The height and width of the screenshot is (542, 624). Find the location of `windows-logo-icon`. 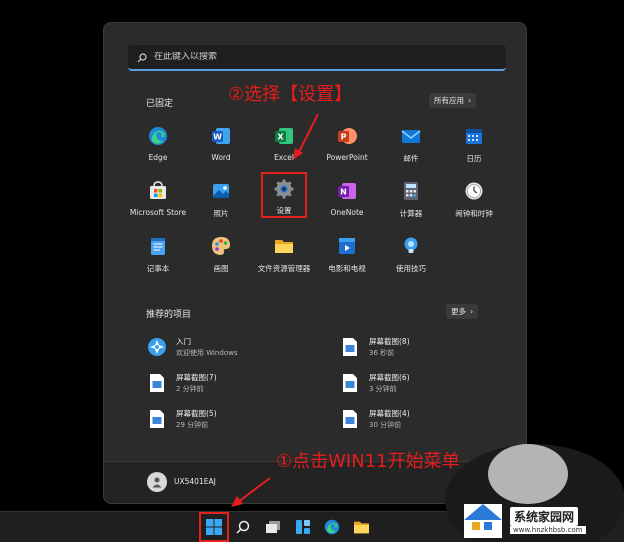

windows-logo-icon is located at coordinates (214, 527).